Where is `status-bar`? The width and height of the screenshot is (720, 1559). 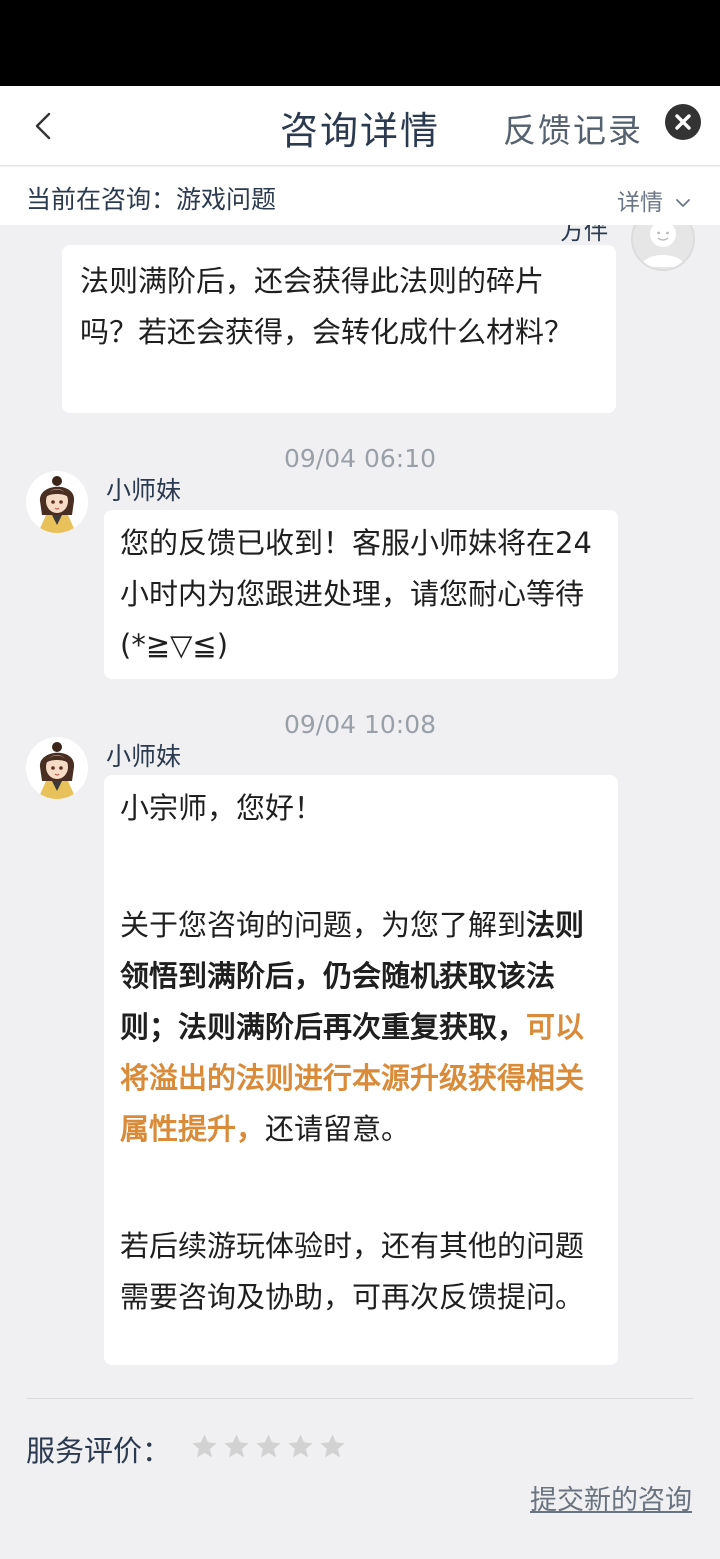
status-bar is located at coordinates (360, 43).